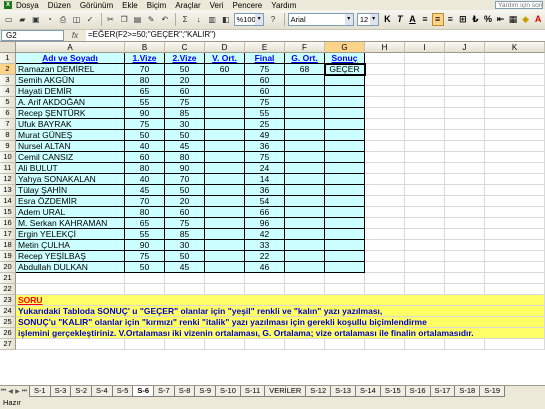 This screenshot has width=545, height=409. I want to click on sheet-tab: S-16, so click(417, 391).